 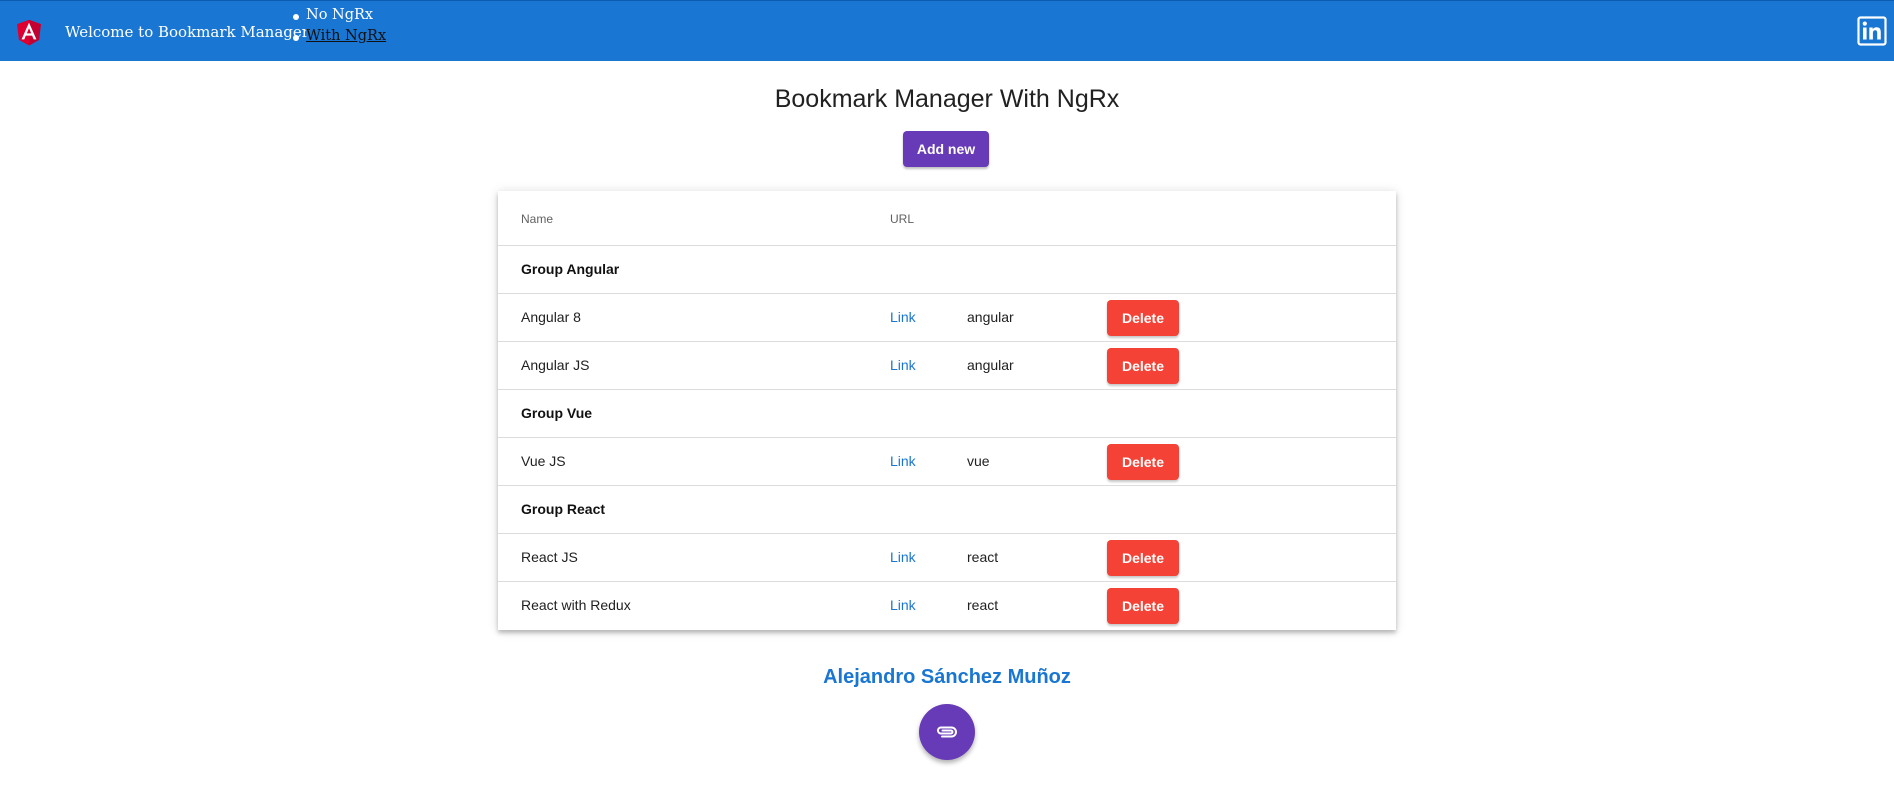 I want to click on main-nav: No NgRx With NgRx, so click(x=338, y=26).